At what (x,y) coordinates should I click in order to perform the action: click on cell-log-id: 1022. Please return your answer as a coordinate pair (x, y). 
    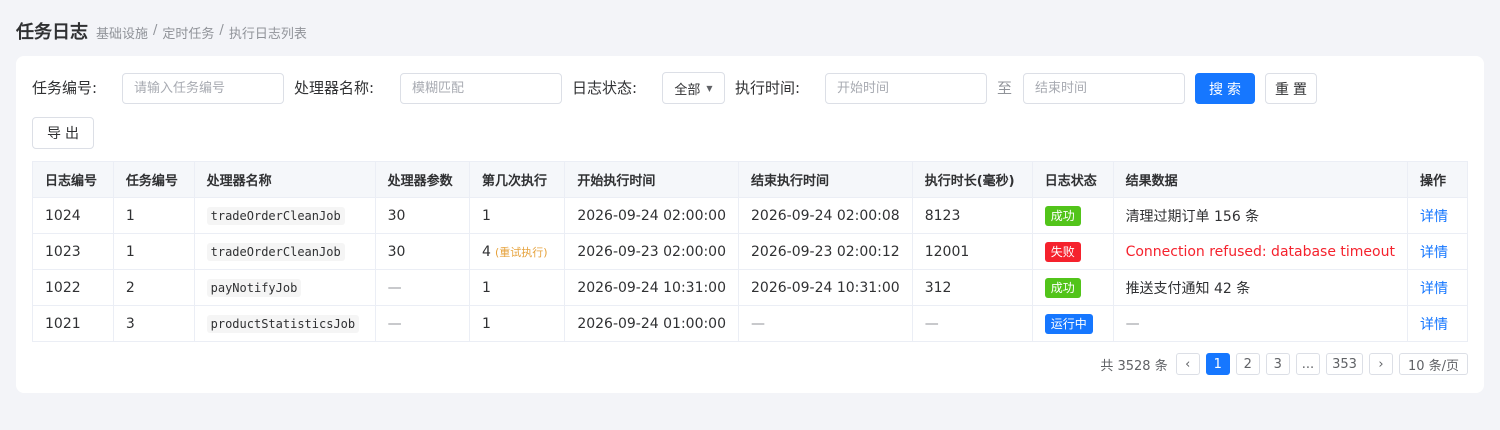
    Looking at the image, I should click on (73, 287).